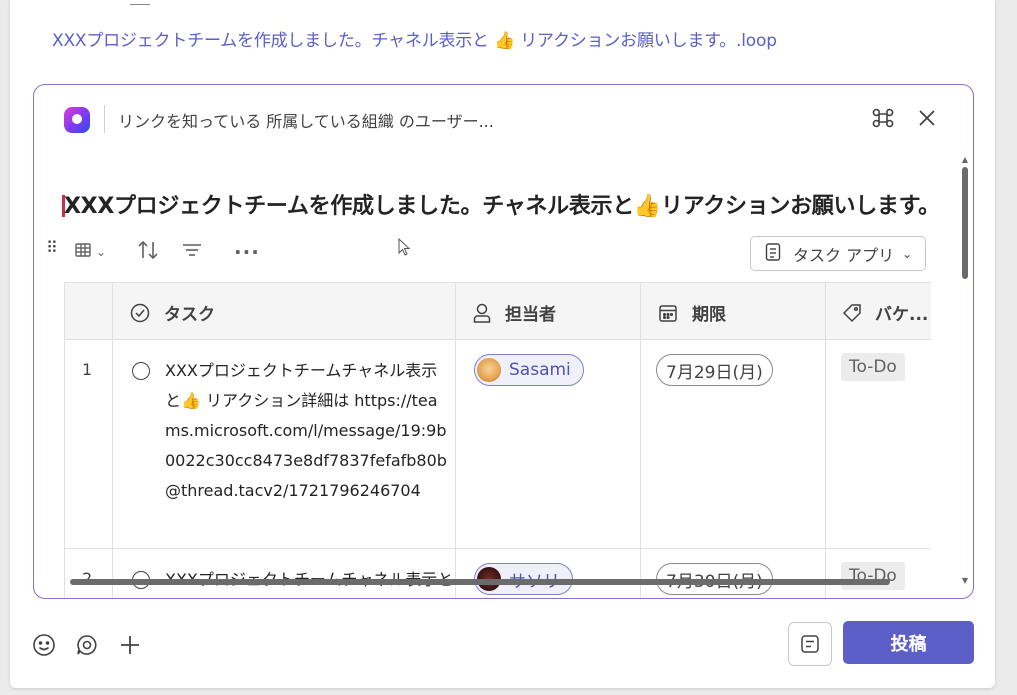 The image size is (1017, 695). I want to click on assignee-chip: Sasami, so click(529, 370).